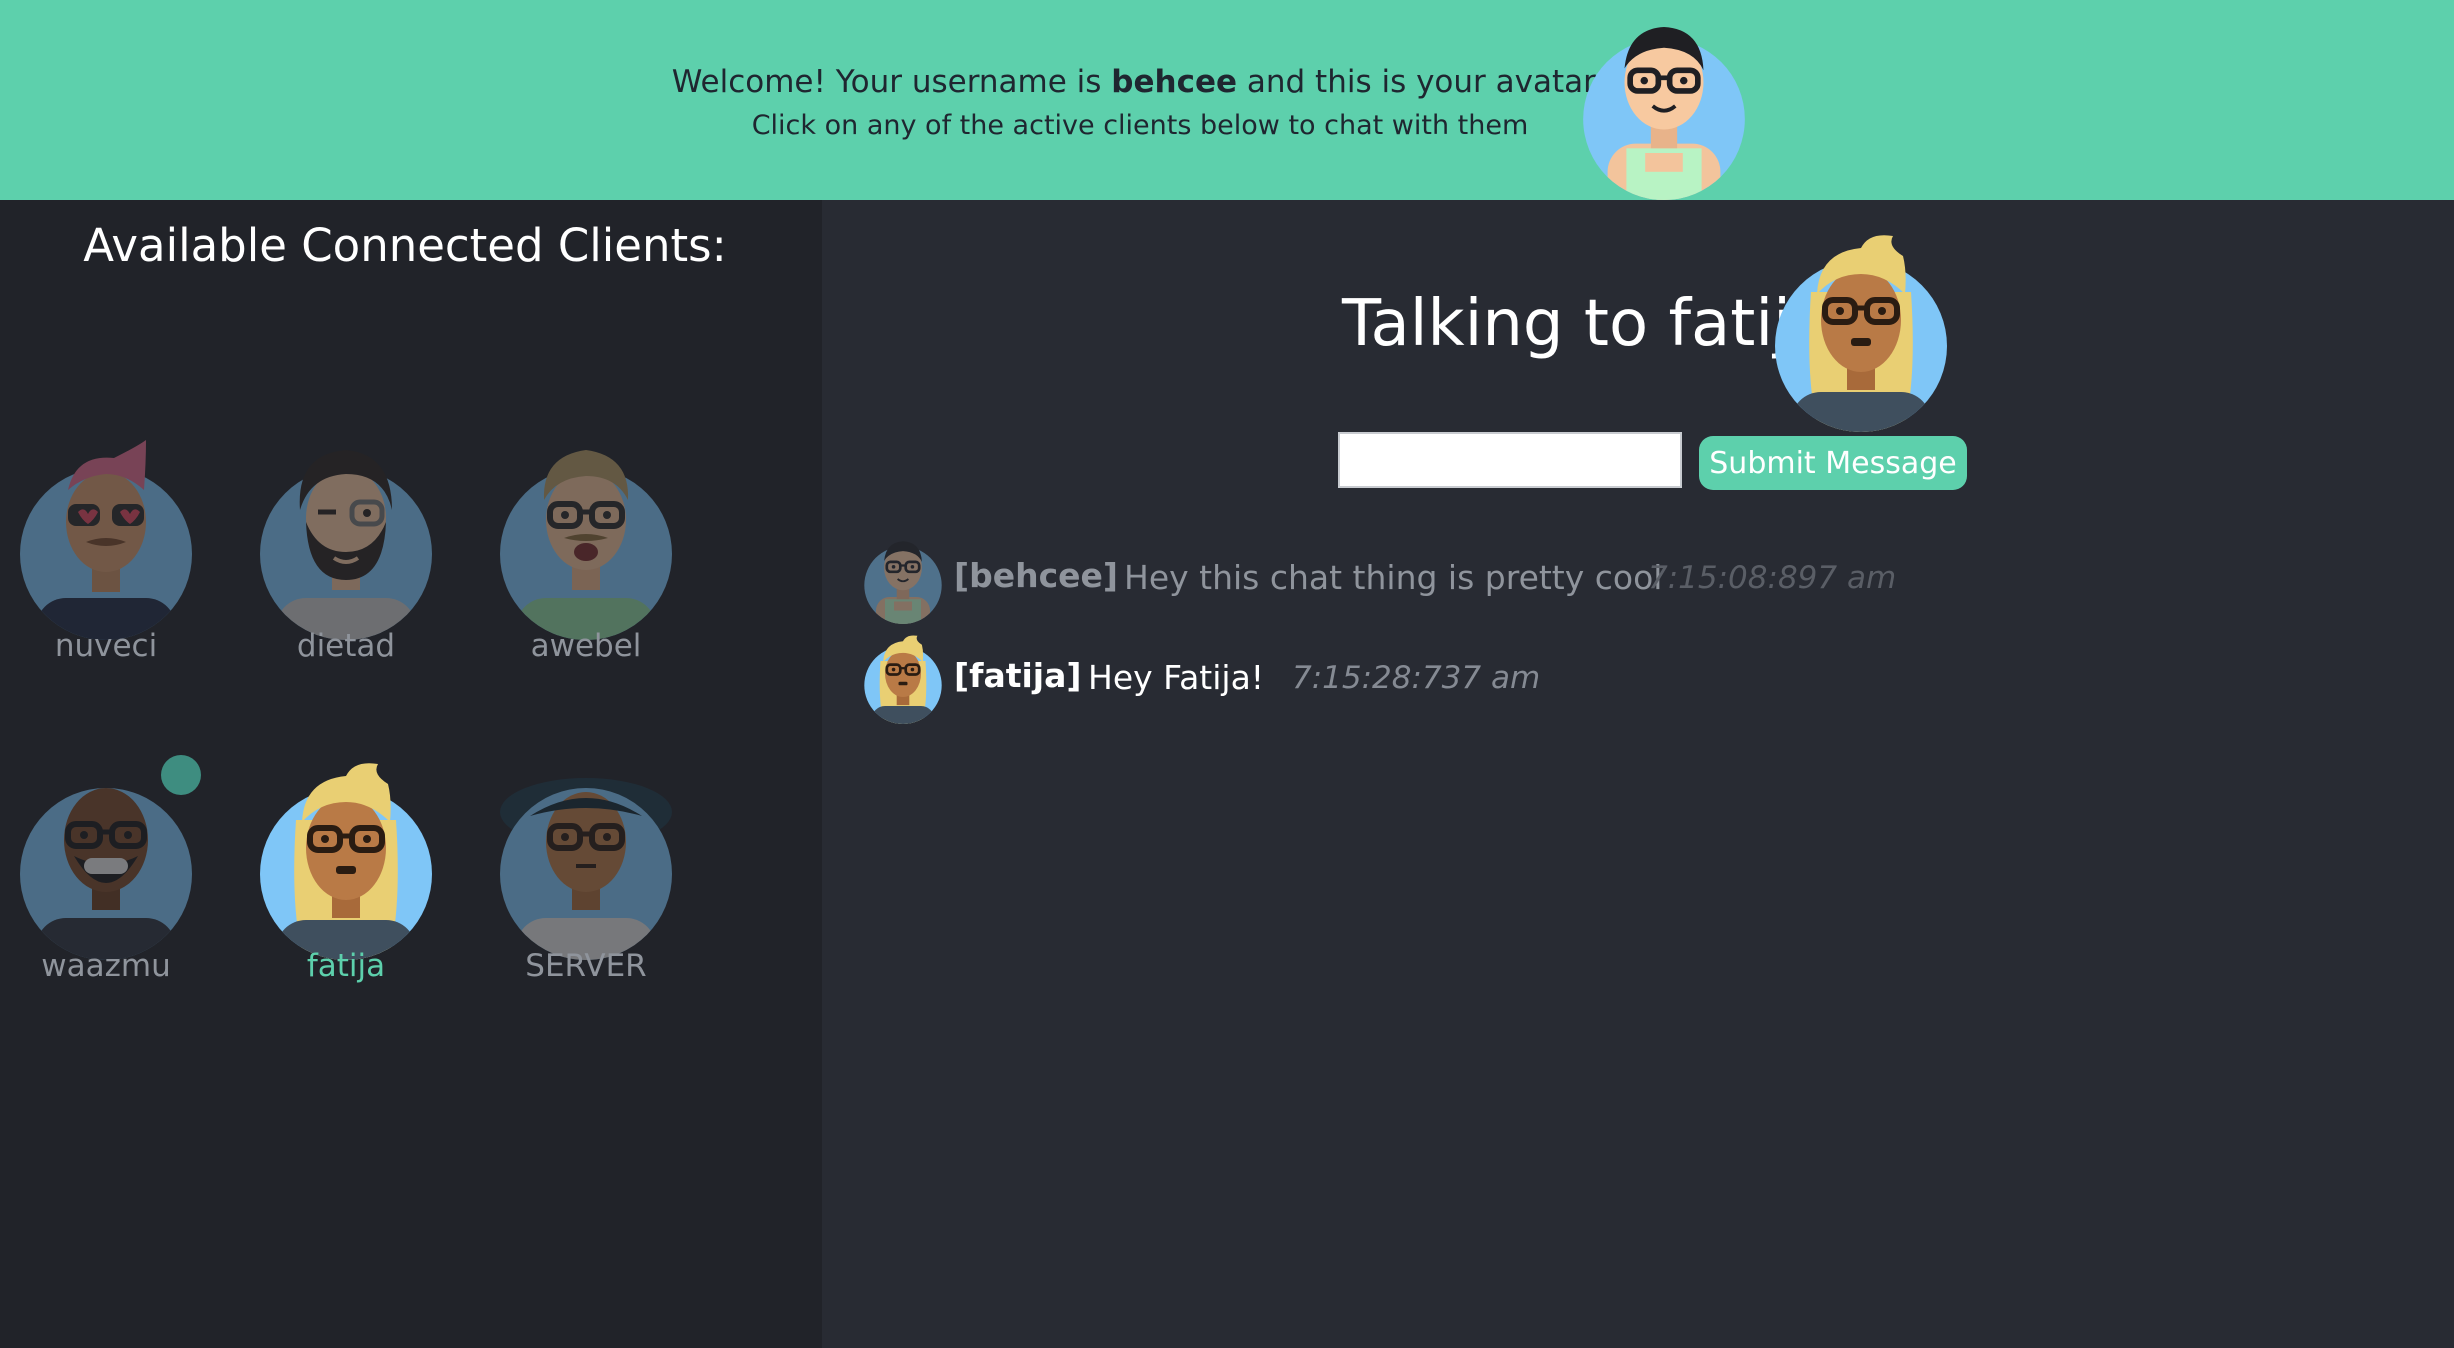 The width and height of the screenshot is (2454, 1348). I want to click on welcome-suffix: and this is your avatar!, so click(1427, 82).